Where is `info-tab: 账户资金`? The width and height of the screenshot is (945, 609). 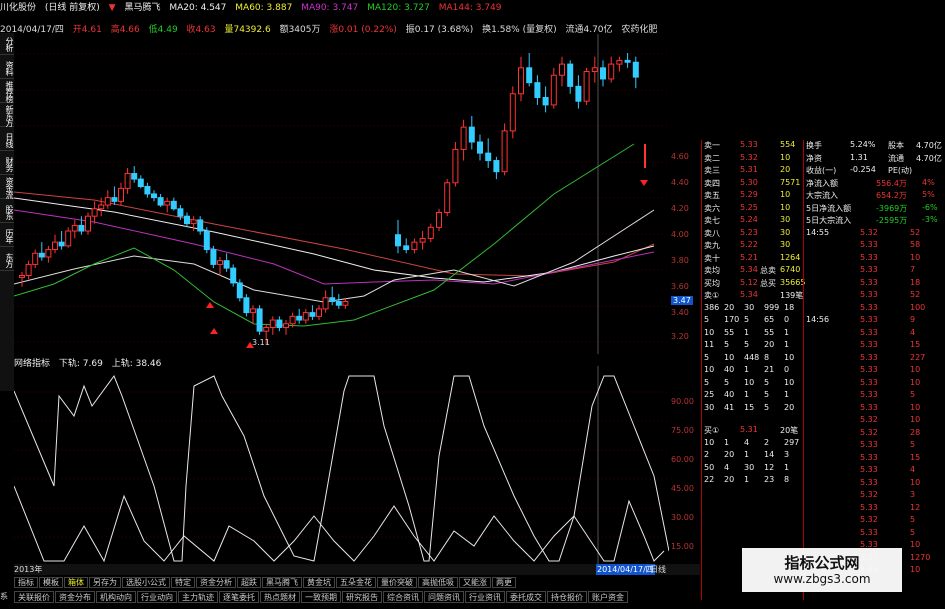 info-tab: 账户资金 is located at coordinates (608, 597).